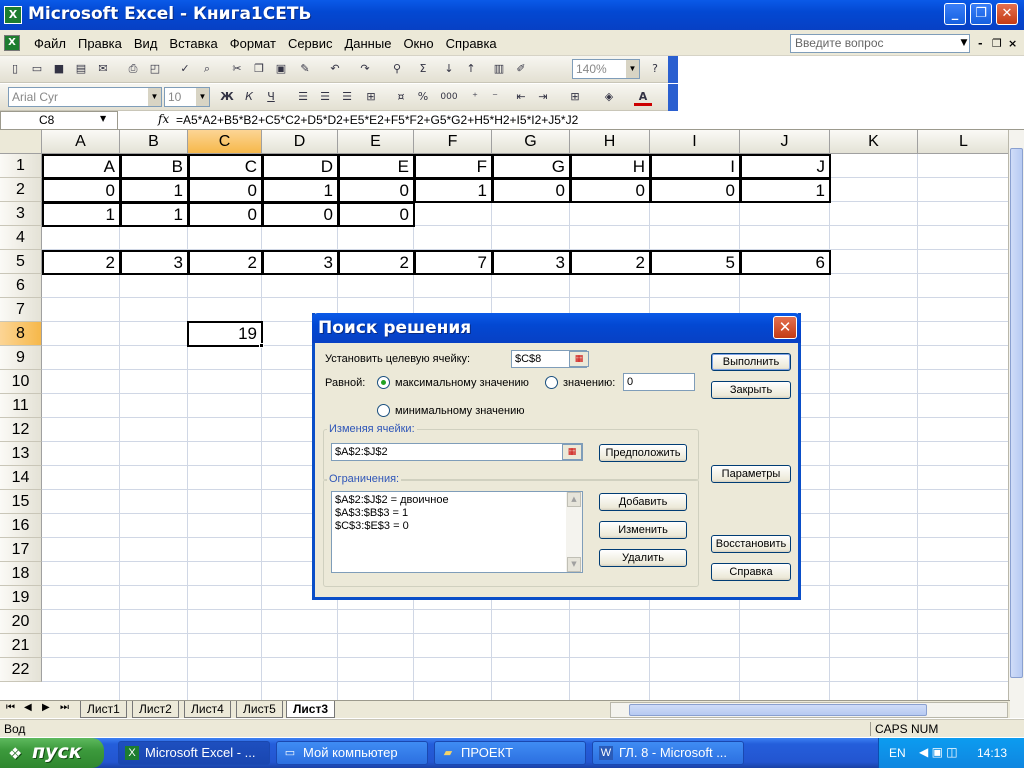 Image resolution: width=1024 pixels, height=768 pixels. I want to click on cell: A, so click(81, 166).